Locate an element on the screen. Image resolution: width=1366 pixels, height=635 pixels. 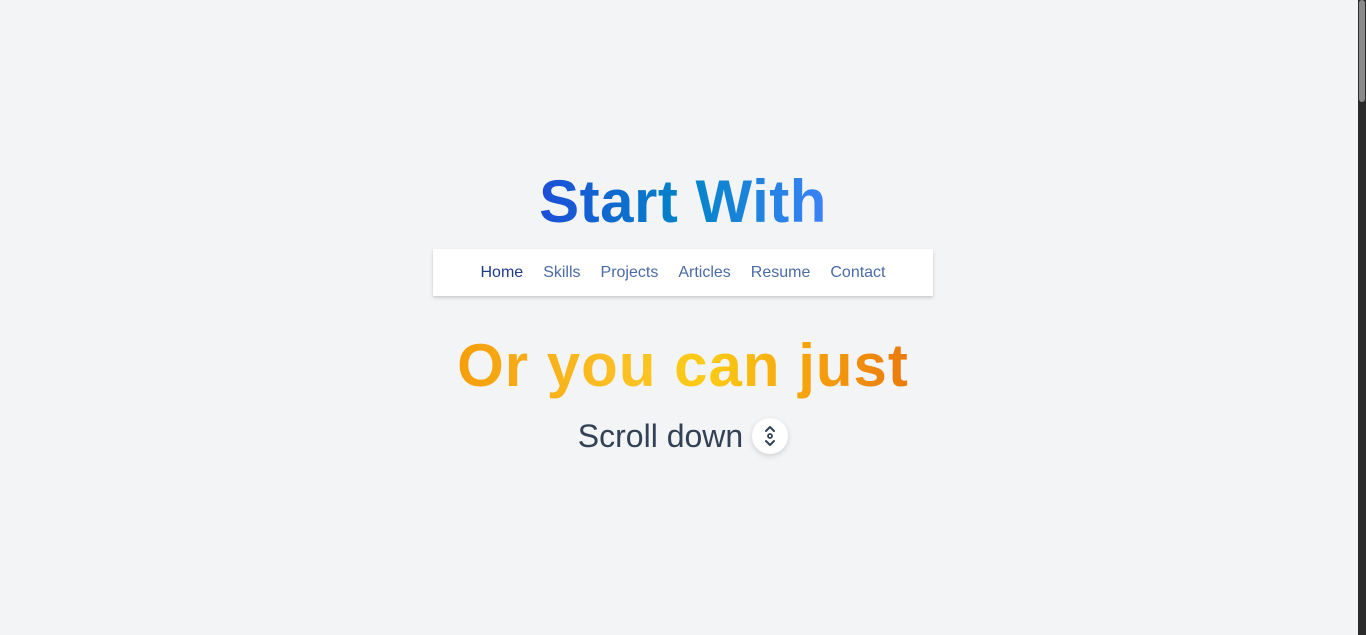
scroll-down-label: Scroll down is located at coordinates (660, 436).